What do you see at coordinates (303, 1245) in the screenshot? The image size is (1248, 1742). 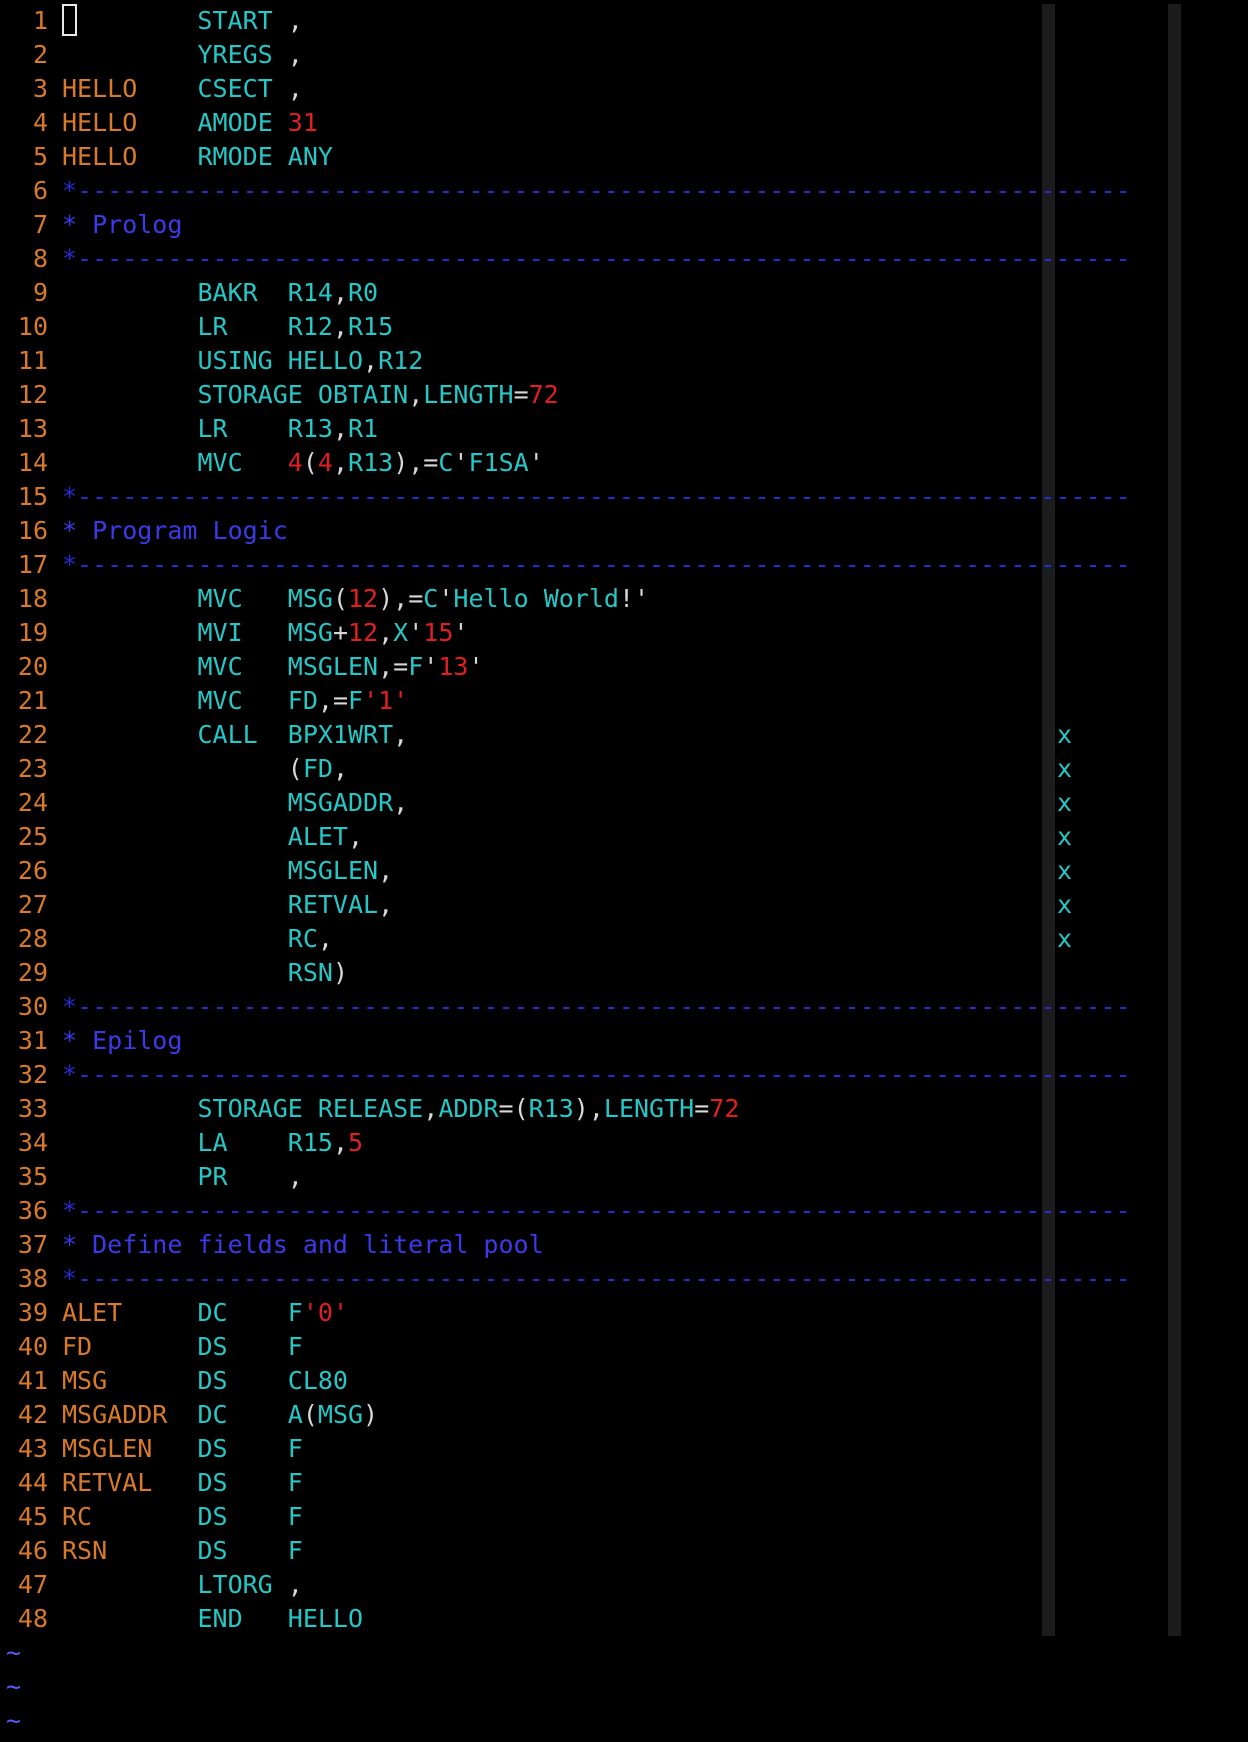 I see `code-text: * Define fields and literal pool` at bounding box center [303, 1245].